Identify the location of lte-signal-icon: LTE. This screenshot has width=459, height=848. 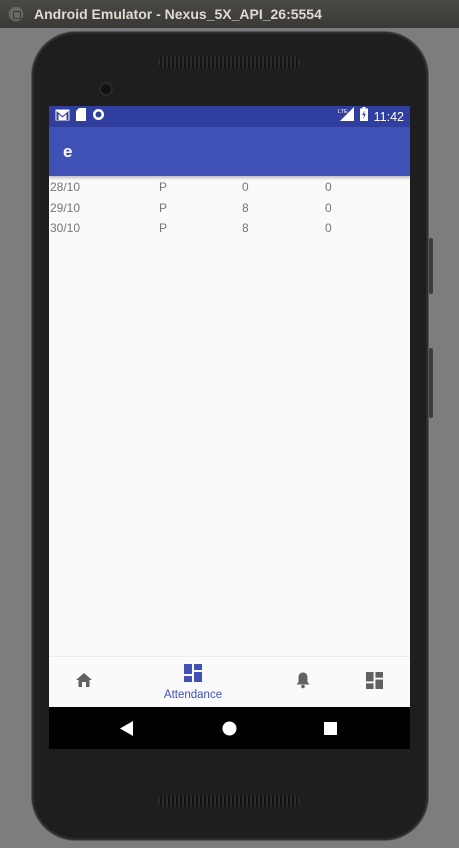
(346, 116).